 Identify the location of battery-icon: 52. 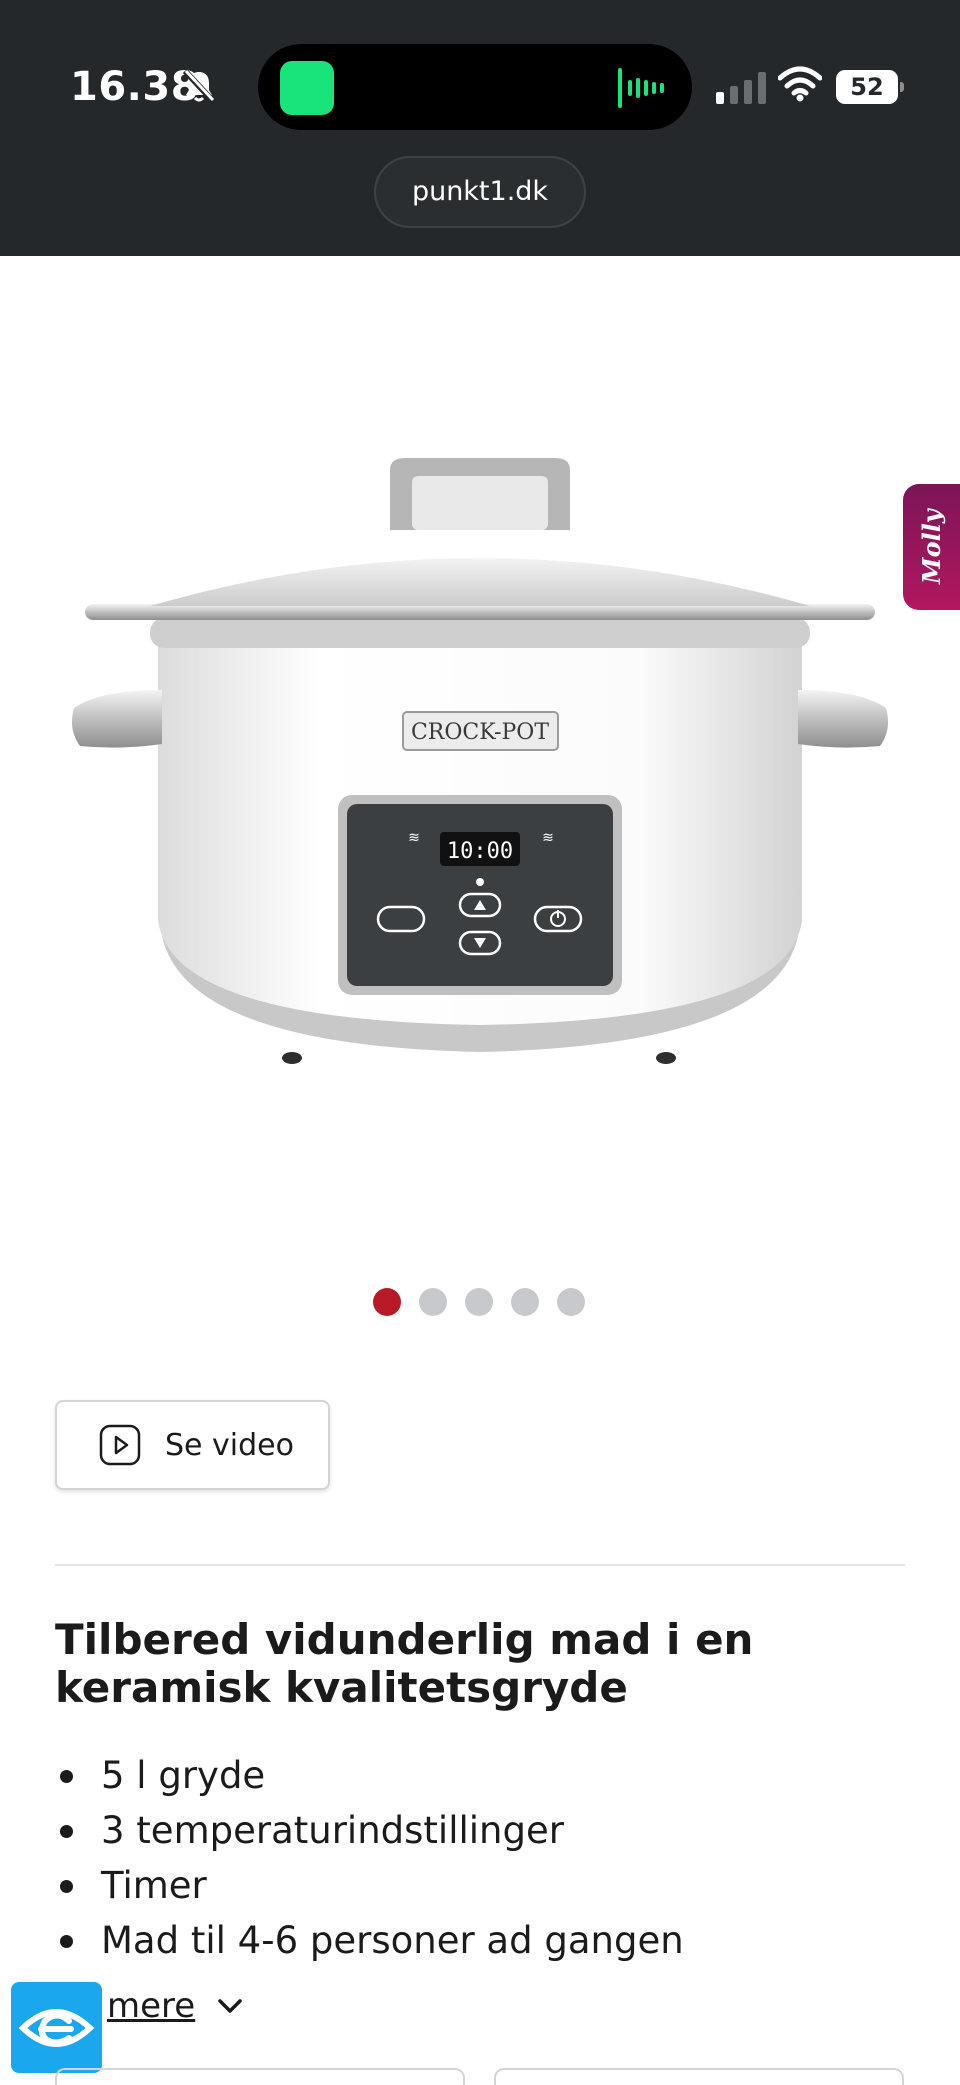
(870, 87).